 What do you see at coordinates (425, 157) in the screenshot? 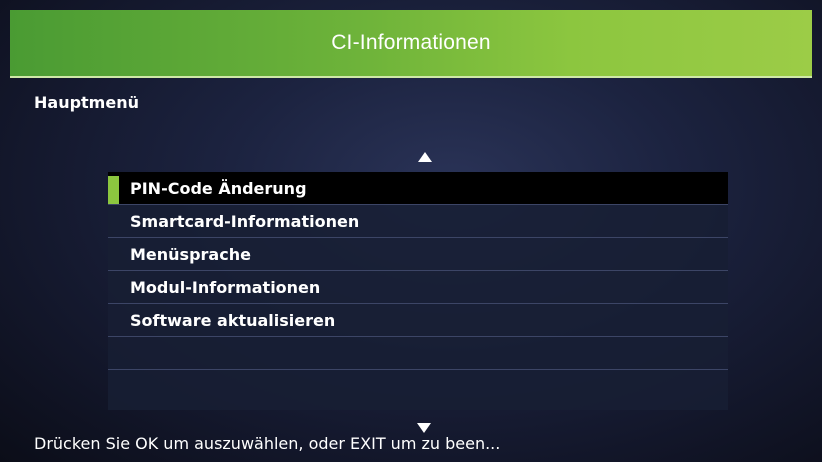
I see `arrow-up-icon` at bounding box center [425, 157].